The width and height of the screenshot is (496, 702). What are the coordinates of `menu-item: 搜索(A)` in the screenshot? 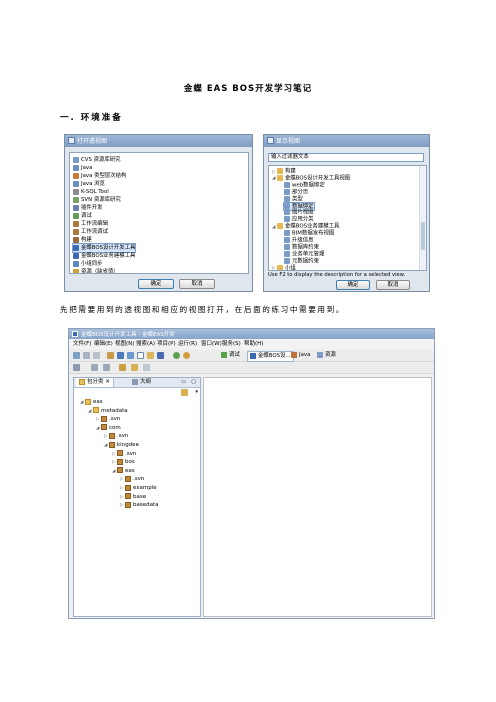 It's located at (145, 344).